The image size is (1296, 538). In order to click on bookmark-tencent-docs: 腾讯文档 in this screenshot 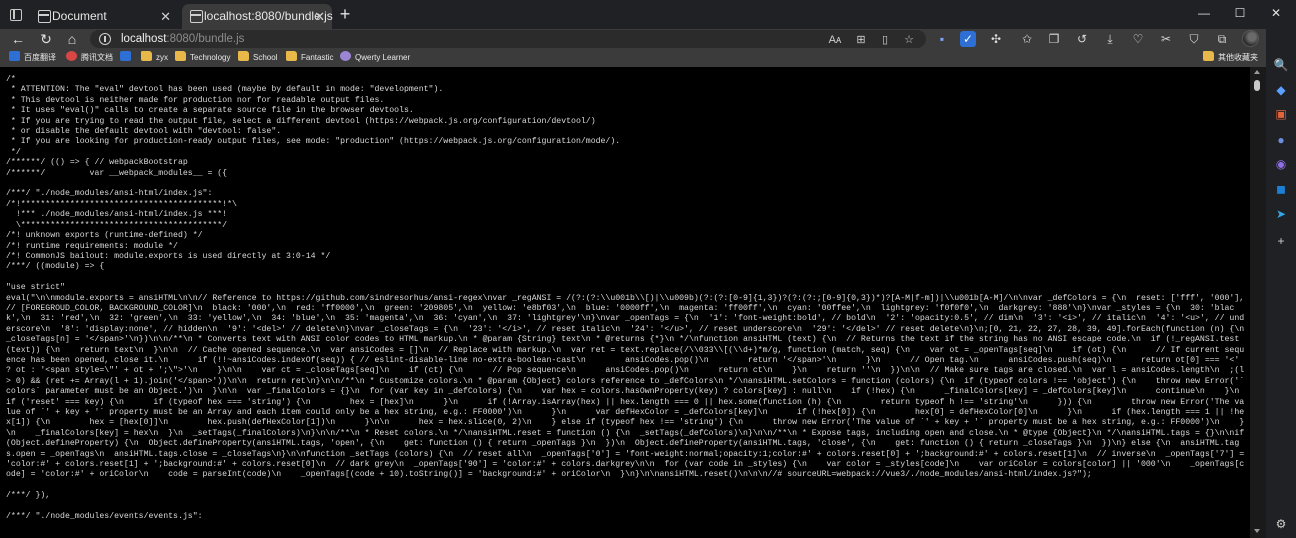, I will do `click(89, 58)`.